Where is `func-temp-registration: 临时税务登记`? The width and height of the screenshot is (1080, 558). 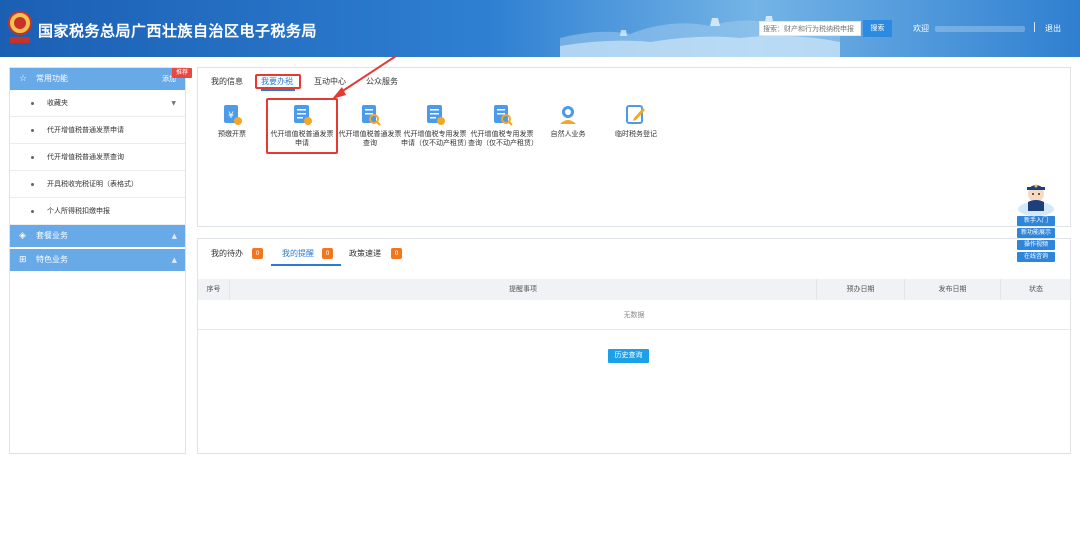 func-temp-registration: 临时税务登记 is located at coordinates (636, 121).